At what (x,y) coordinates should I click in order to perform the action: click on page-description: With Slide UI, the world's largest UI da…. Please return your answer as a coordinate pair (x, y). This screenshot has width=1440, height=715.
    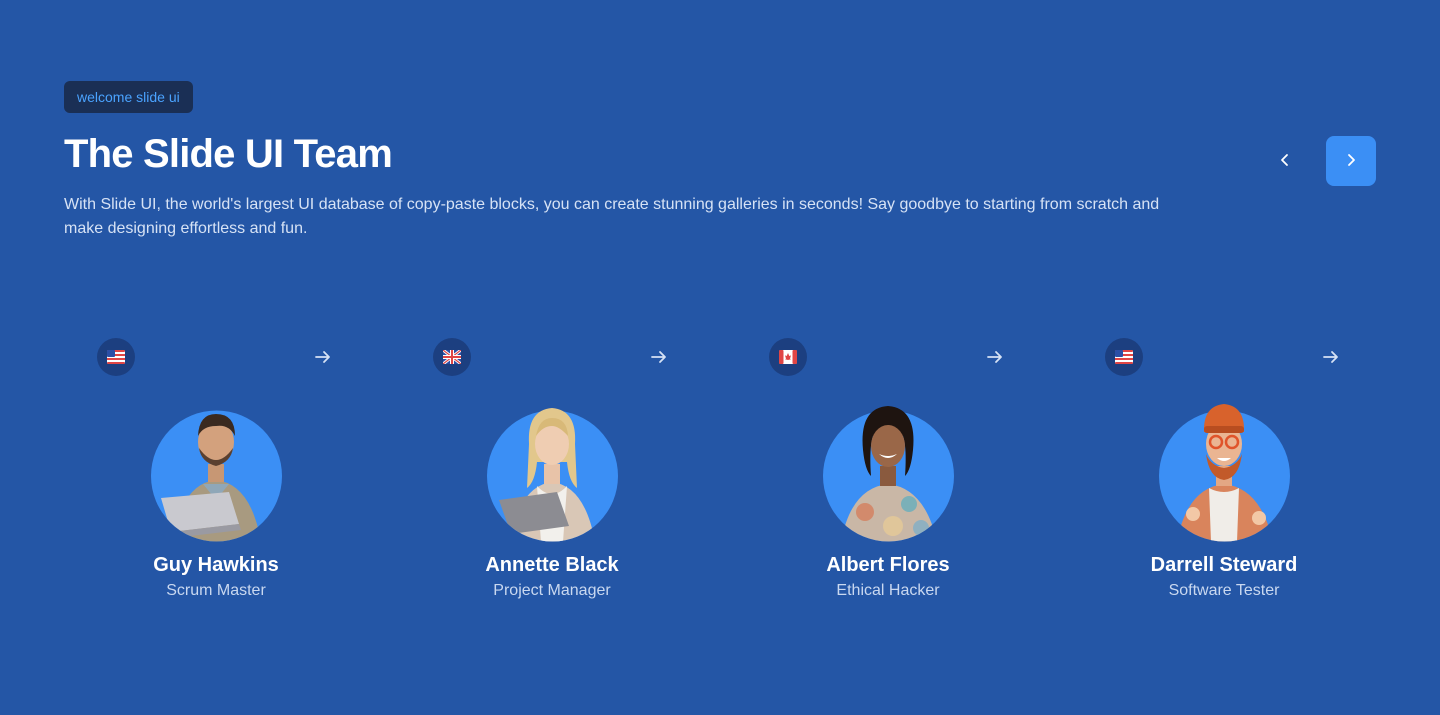
    Looking at the image, I should click on (612, 216).